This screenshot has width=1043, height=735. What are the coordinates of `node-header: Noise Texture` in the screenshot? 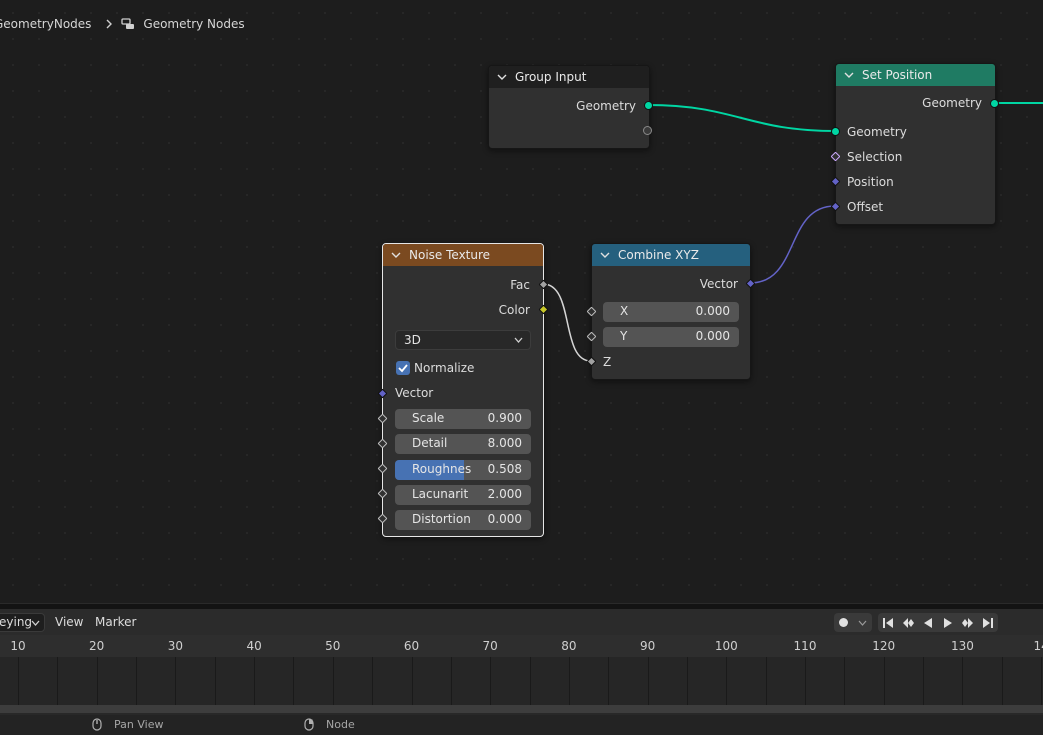 It's located at (463, 255).